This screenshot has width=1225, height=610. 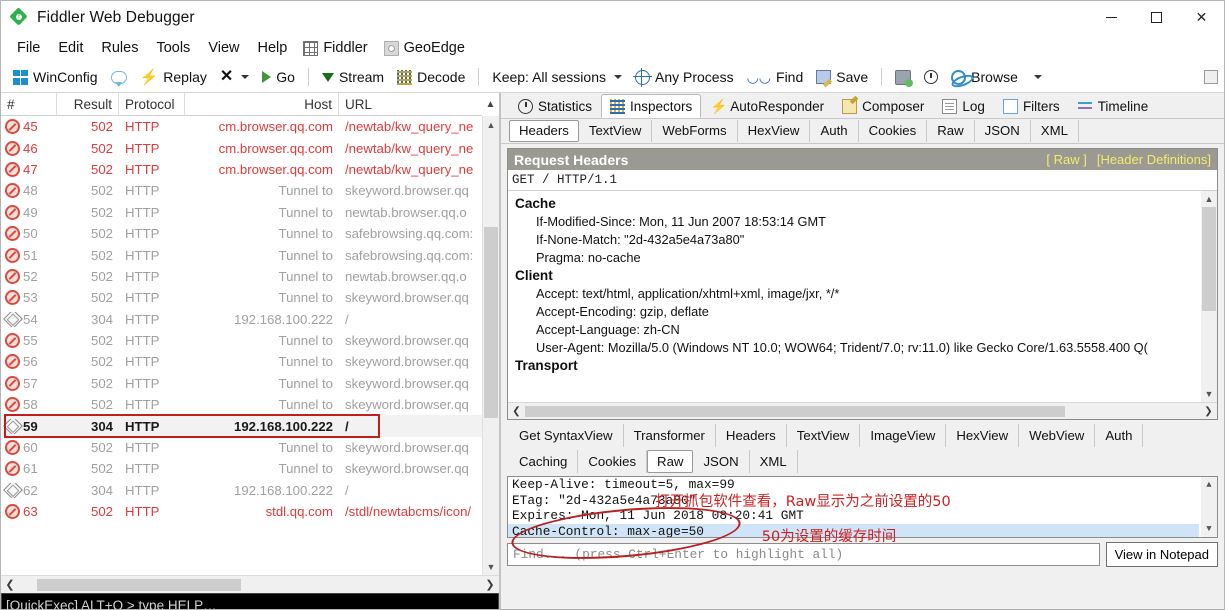 I want to click on table-row: 52 502 HTTP Tunnel to newtab.browser.qq.o, so click(x=241, y=276).